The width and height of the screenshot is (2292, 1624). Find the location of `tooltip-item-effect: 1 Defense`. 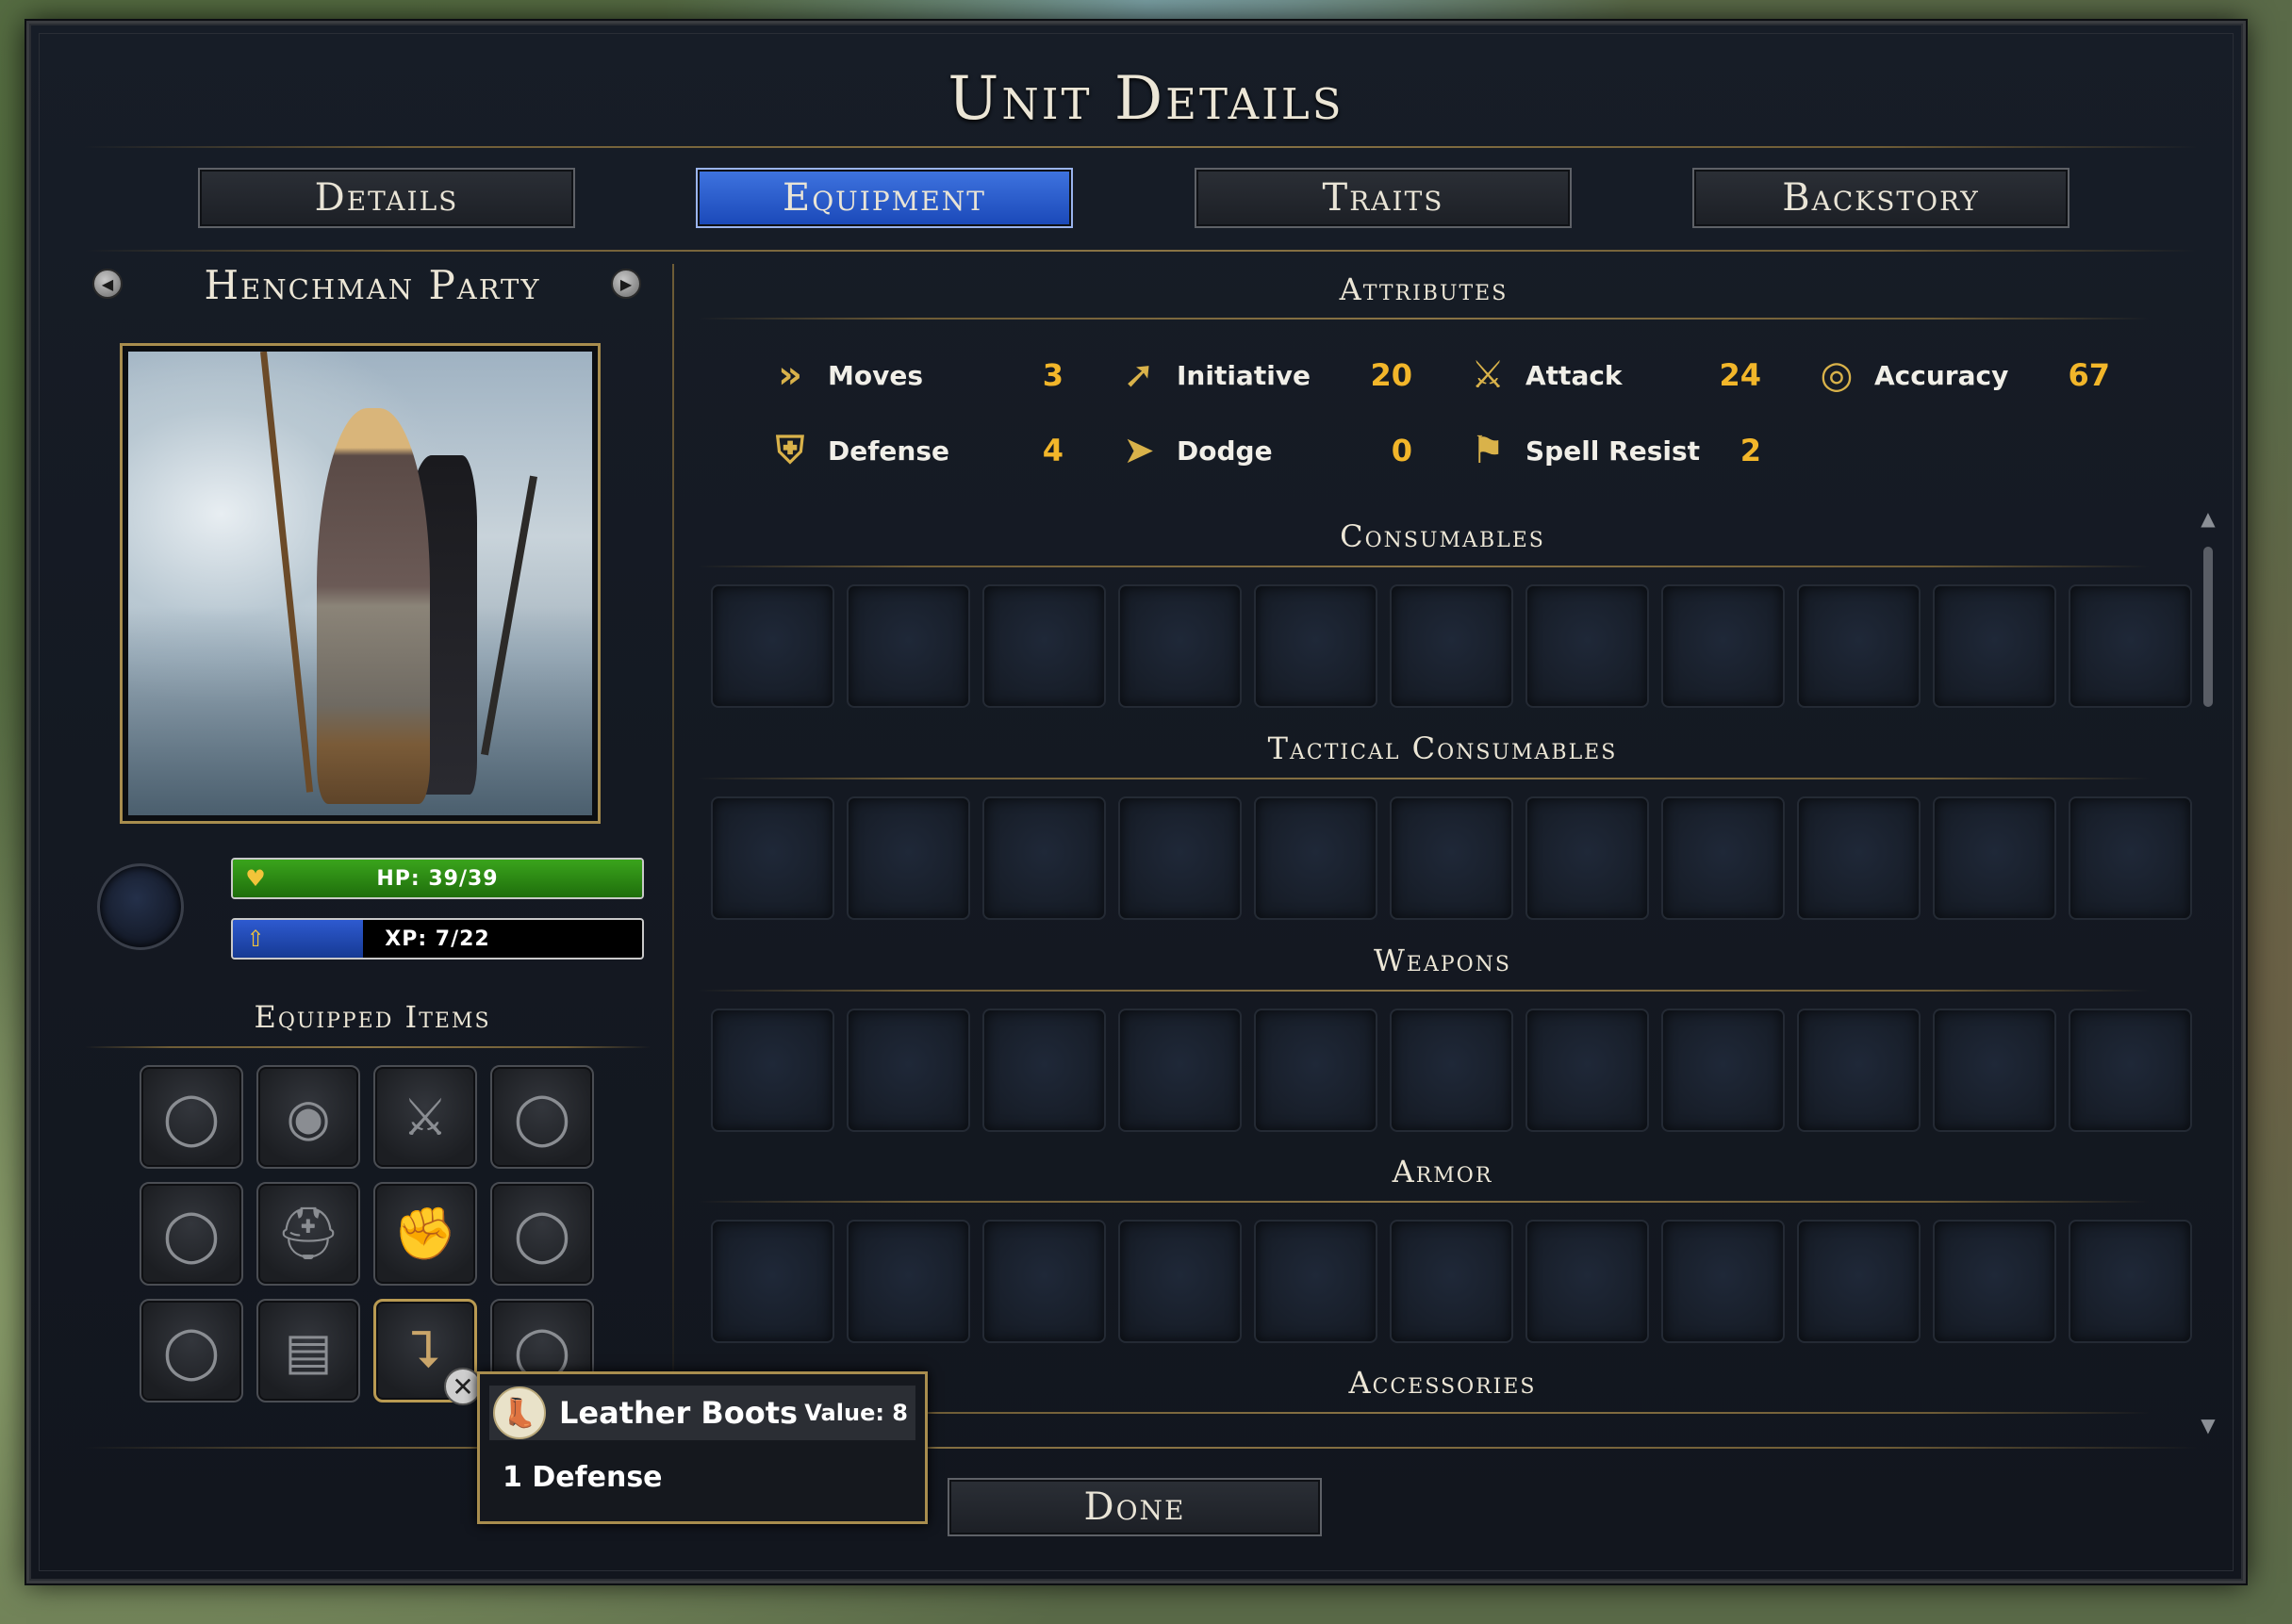

tooltip-item-effect: 1 Defense is located at coordinates (583, 1477).